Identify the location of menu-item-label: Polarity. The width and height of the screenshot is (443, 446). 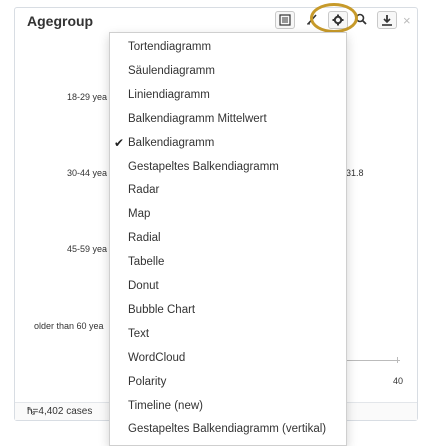
(147, 381).